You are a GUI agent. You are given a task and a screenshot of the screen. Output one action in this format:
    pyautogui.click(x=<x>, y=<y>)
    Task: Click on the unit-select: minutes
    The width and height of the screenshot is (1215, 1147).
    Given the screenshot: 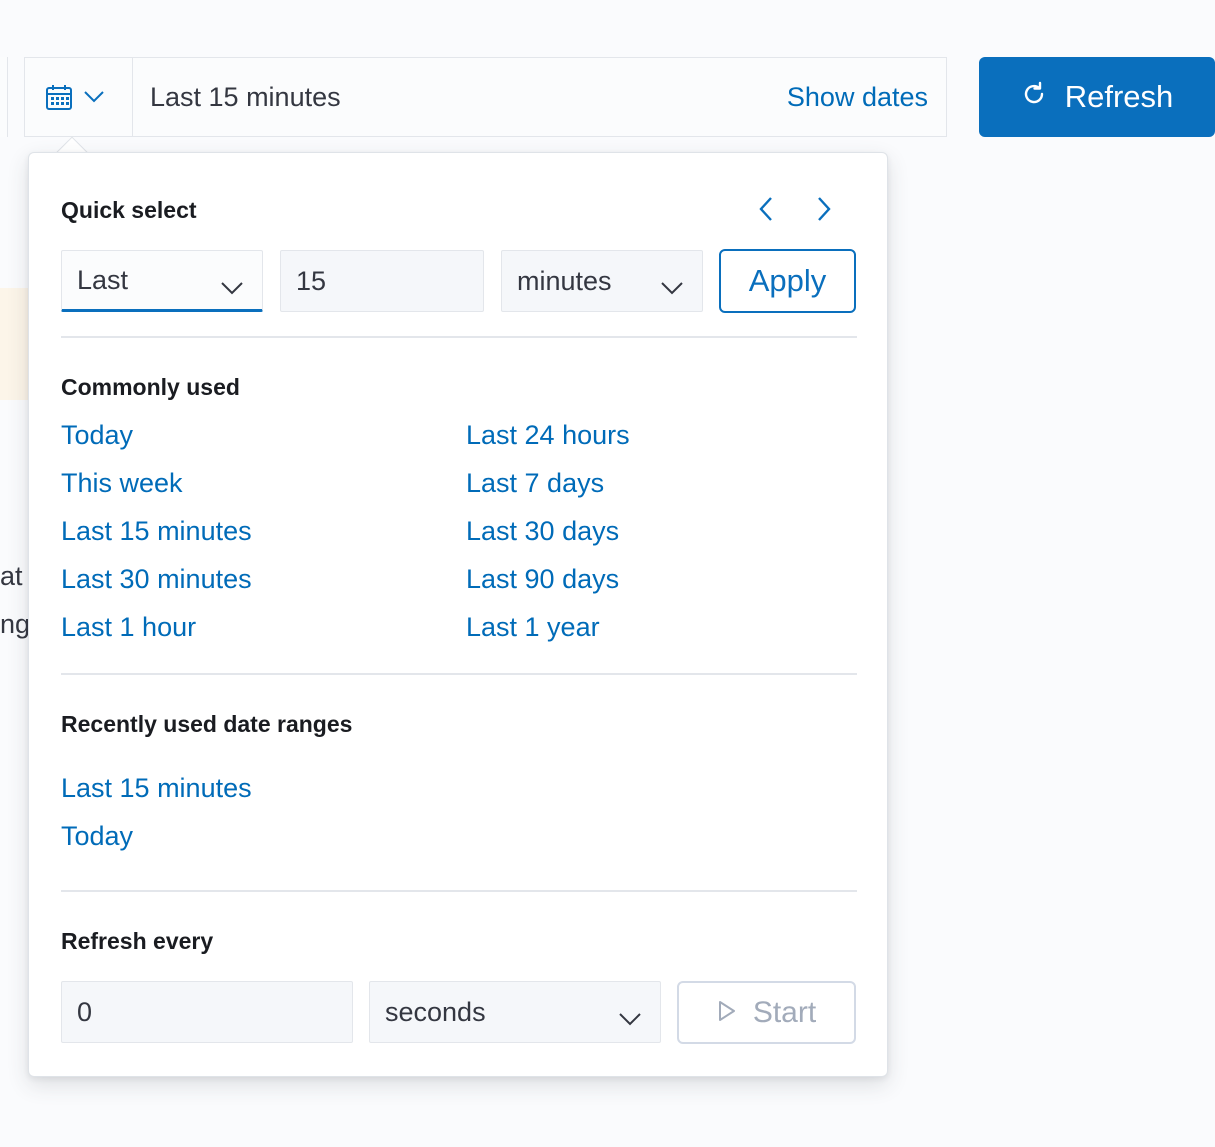 What is the action you would take?
    pyautogui.click(x=602, y=281)
    